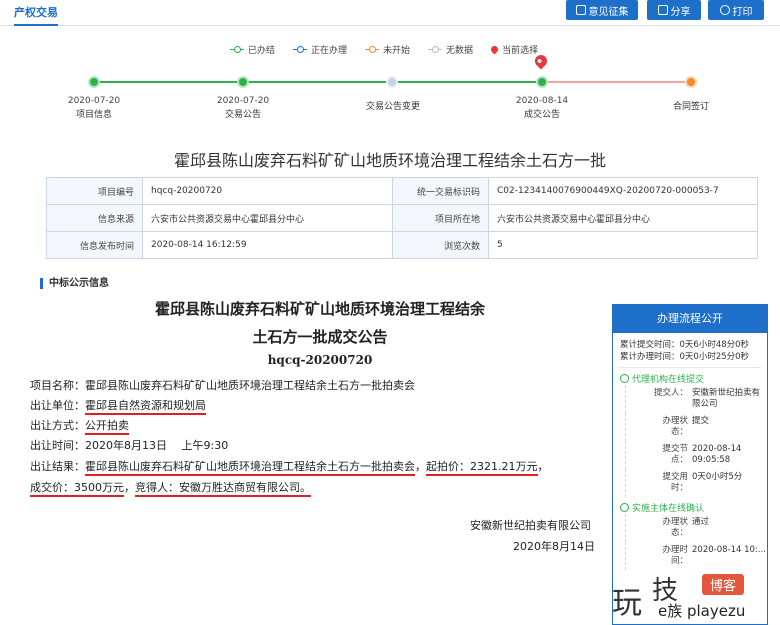 This screenshot has height=625, width=780. What do you see at coordinates (392, 82) in the screenshot?
I see `step-node-notice-change` at bounding box center [392, 82].